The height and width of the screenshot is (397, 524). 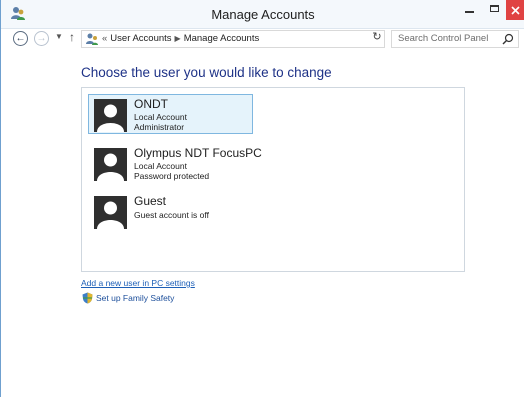 I want to click on close-button, so click(x=515, y=10).